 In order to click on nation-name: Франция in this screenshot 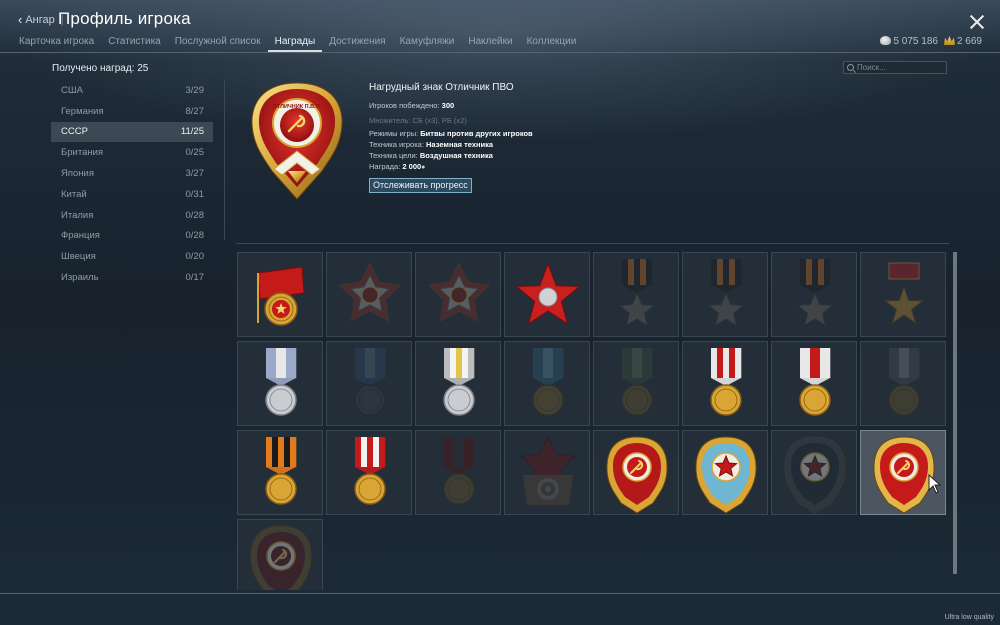, I will do `click(80, 236)`.